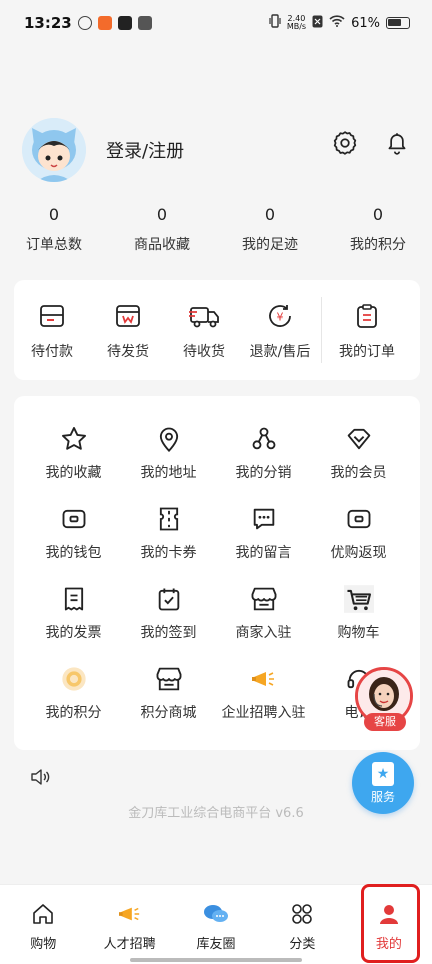 Image resolution: width=432 pixels, height=964 pixels. Describe the element at coordinates (358, 624) in the screenshot. I see `grid-item-cart: 购物车` at that location.